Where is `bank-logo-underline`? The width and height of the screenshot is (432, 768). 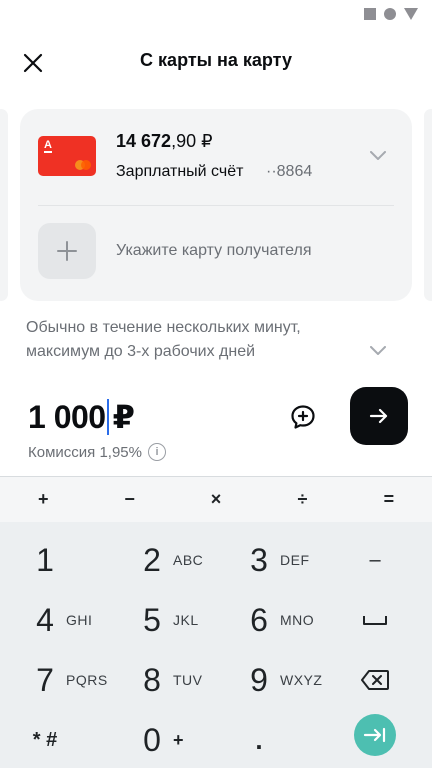 bank-logo-underline is located at coordinates (48, 152).